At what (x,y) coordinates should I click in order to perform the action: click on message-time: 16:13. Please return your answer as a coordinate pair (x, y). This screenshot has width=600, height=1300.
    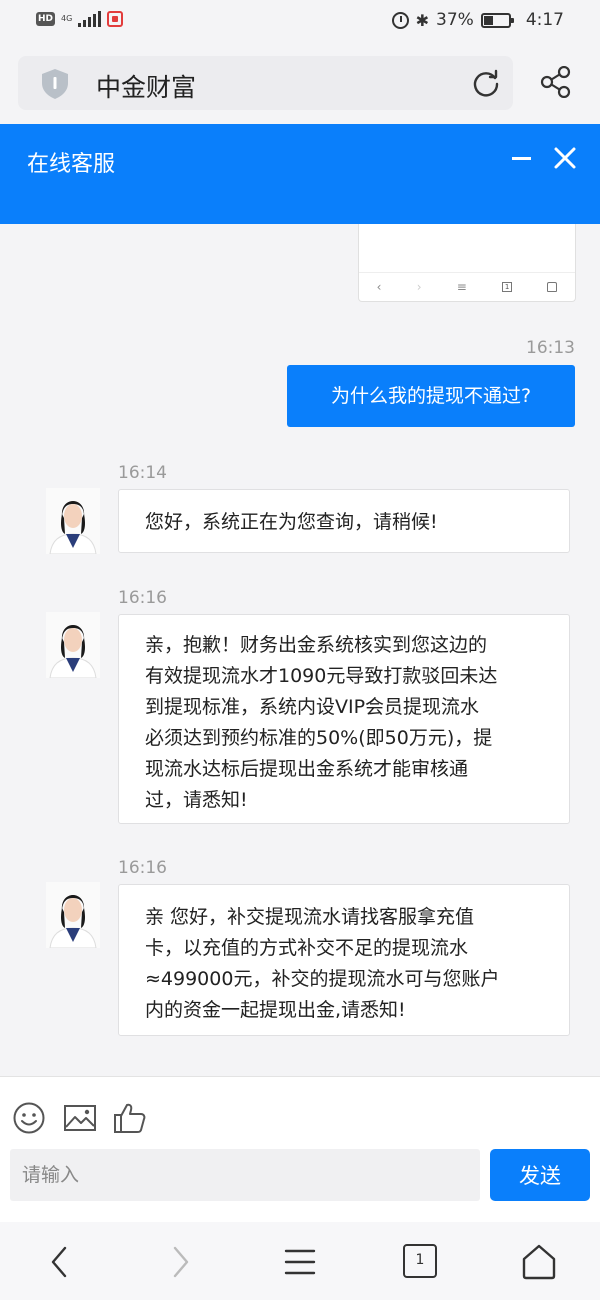
    Looking at the image, I should click on (550, 348).